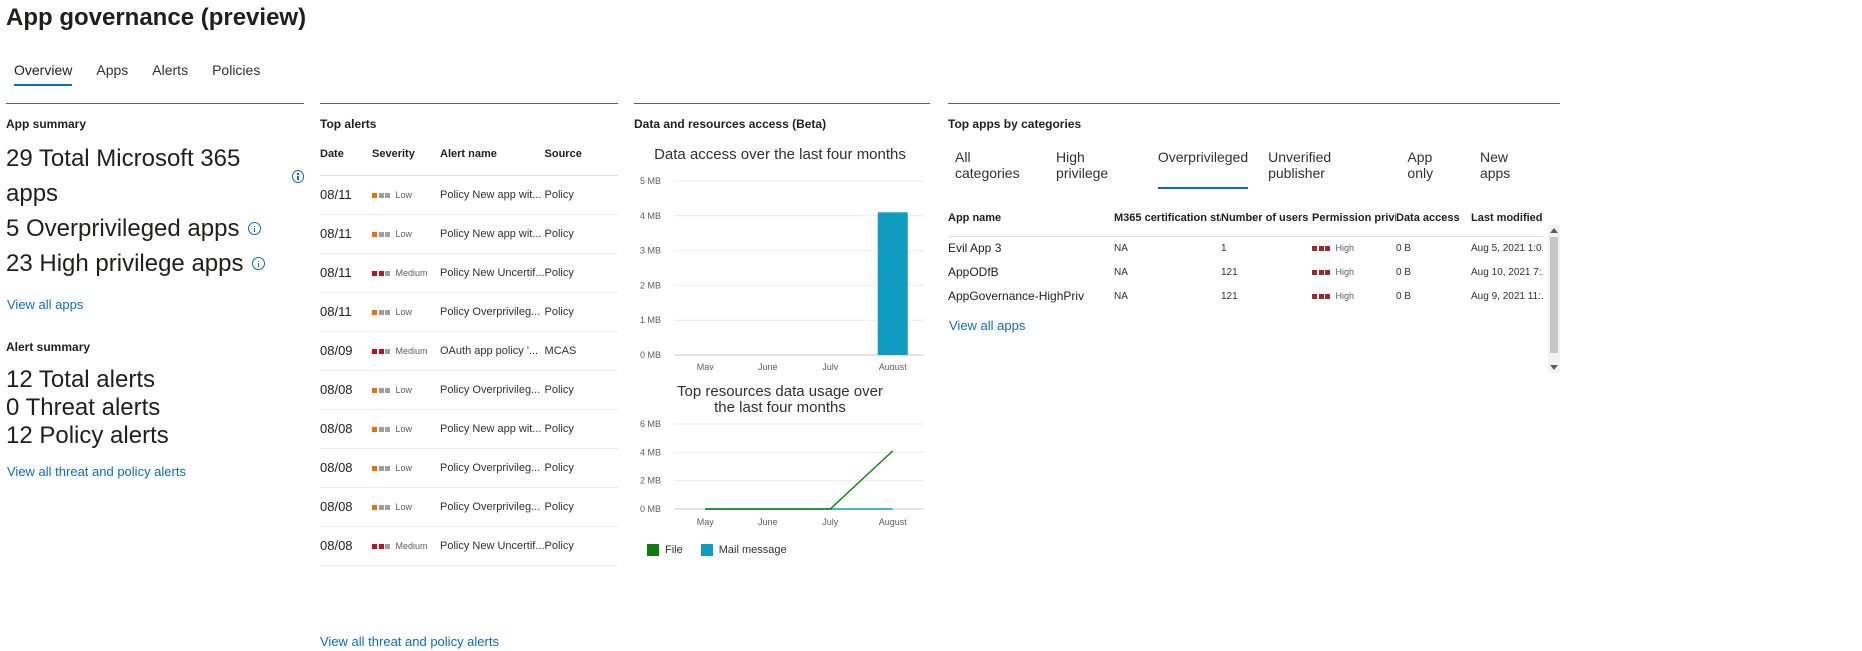 This screenshot has width=1862, height=651. Describe the element at coordinates (170, 74) in the screenshot. I see `tab-alerts: Alerts` at that location.